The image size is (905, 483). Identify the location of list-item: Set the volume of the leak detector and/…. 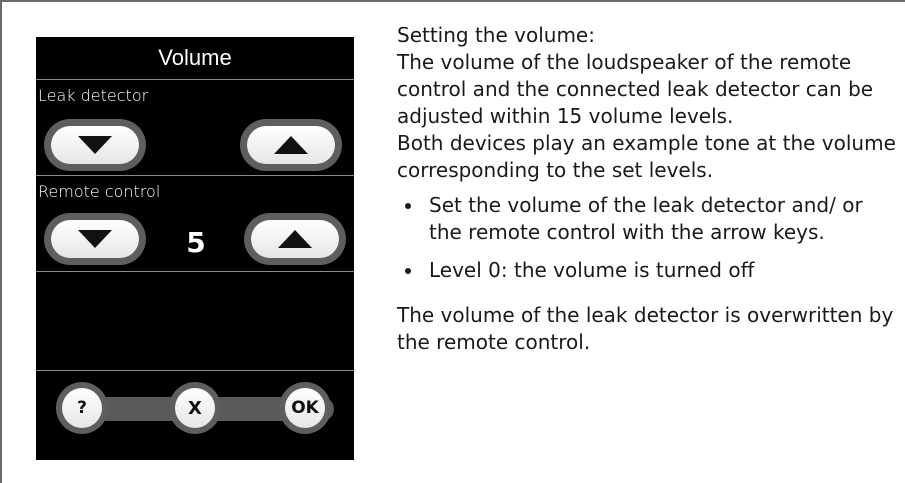
(647, 219).